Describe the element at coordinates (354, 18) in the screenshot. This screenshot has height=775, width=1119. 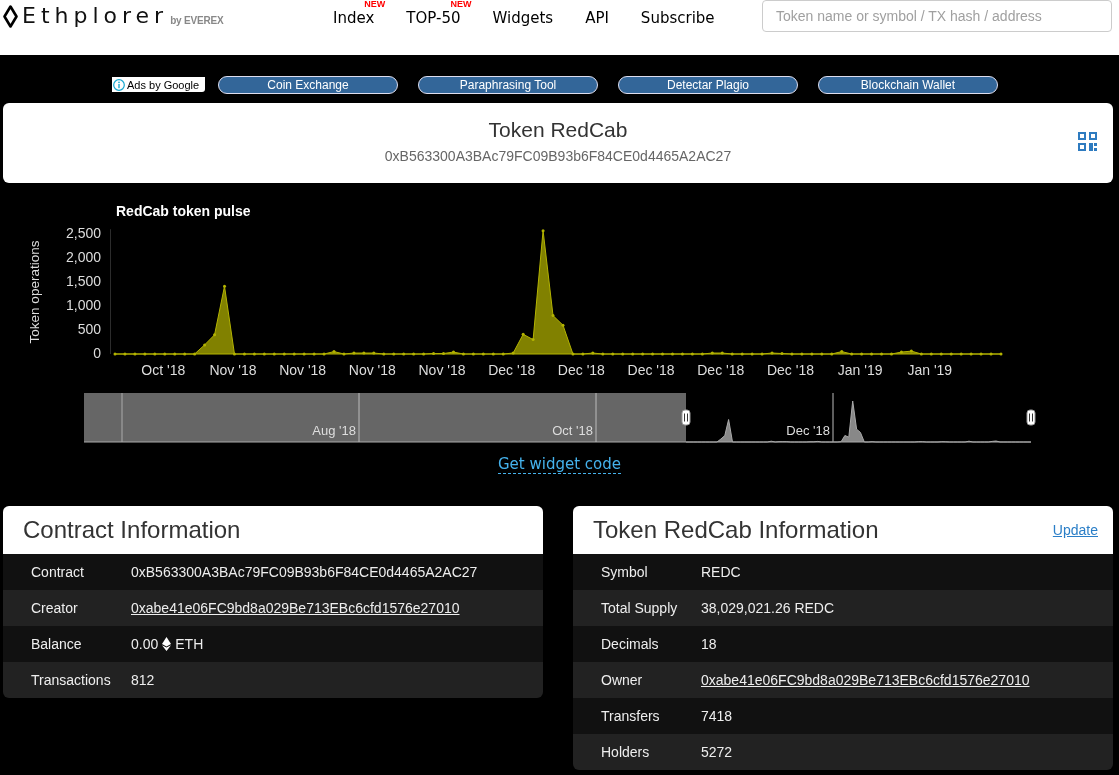
I see `nav-link: Index` at that location.